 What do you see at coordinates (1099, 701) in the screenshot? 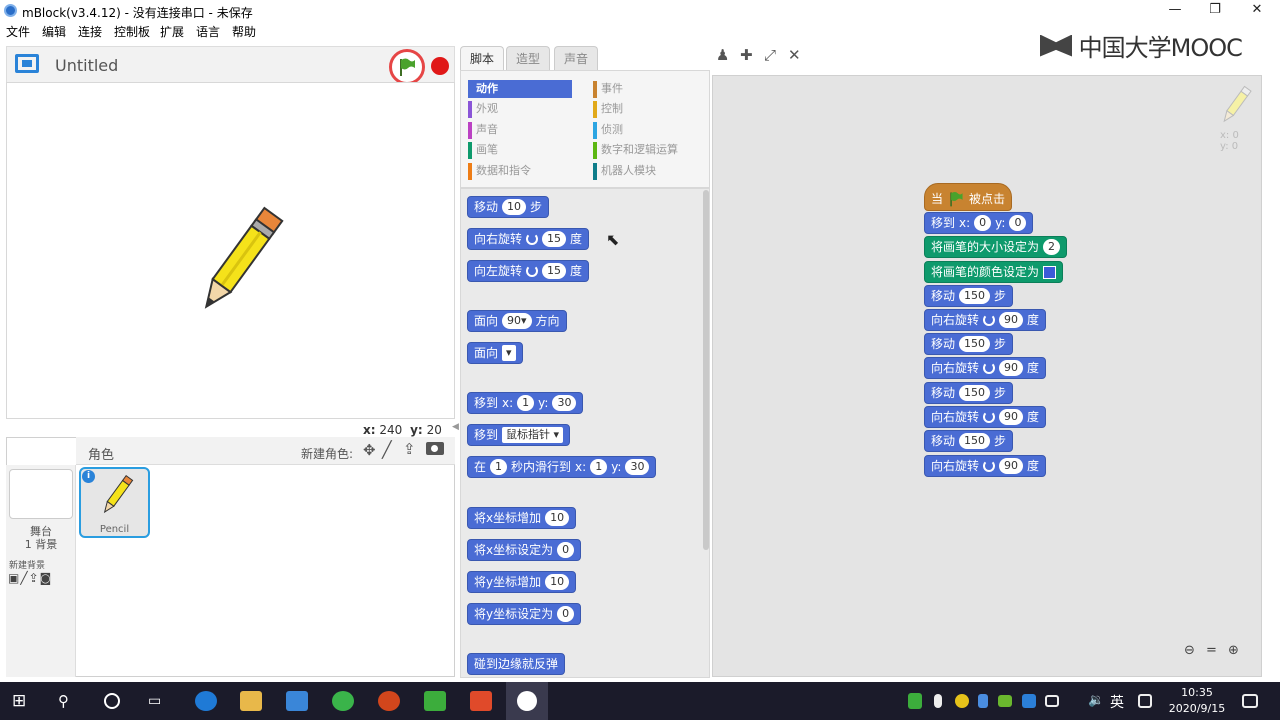
I see `volume-icon: 🔉` at bounding box center [1099, 701].